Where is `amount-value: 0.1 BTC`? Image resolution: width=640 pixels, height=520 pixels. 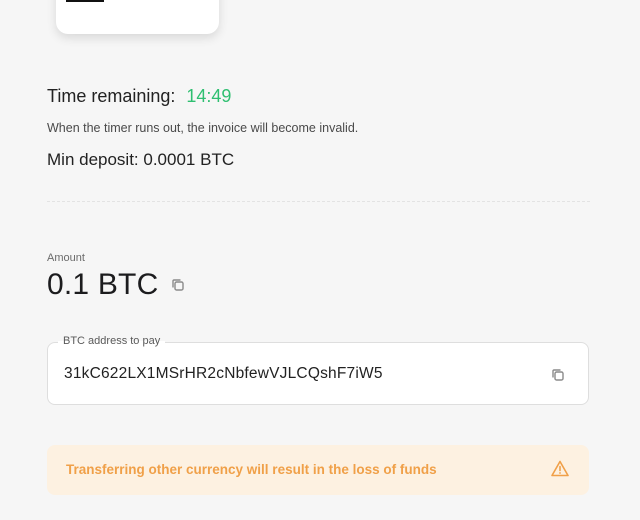 amount-value: 0.1 BTC is located at coordinates (103, 284).